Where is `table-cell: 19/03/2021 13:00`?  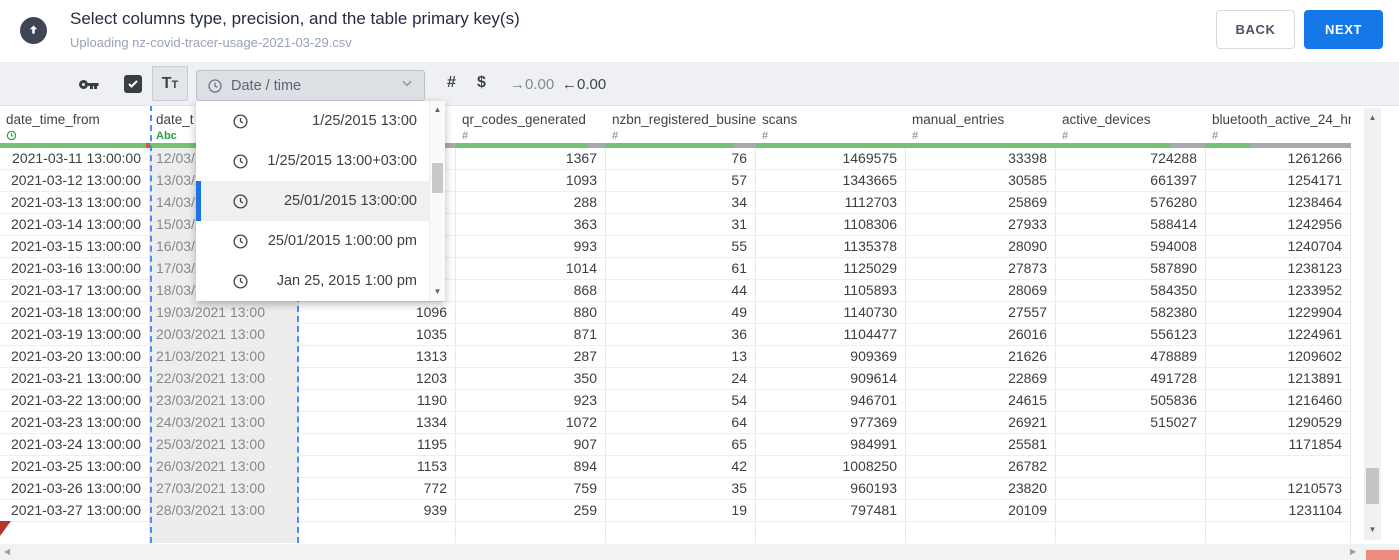 table-cell: 19/03/2021 13:00 is located at coordinates (224, 313).